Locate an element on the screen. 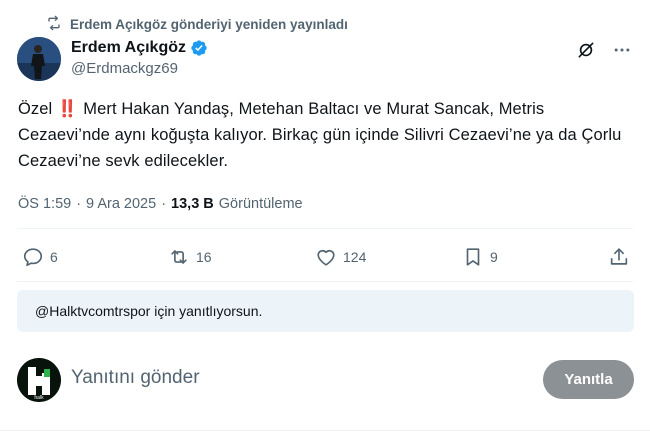 The width and height of the screenshot is (650, 439). author-display-name: Erdem Açıkgöz is located at coordinates (128, 48).